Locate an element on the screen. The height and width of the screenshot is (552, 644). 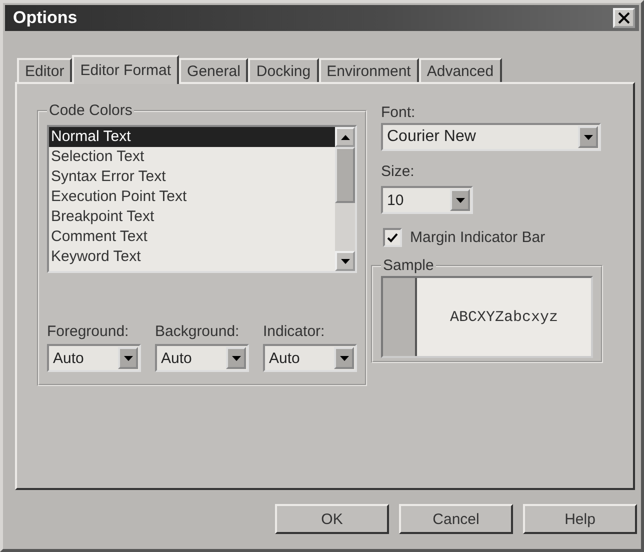
up-arrow-icon is located at coordinates (345, 137).